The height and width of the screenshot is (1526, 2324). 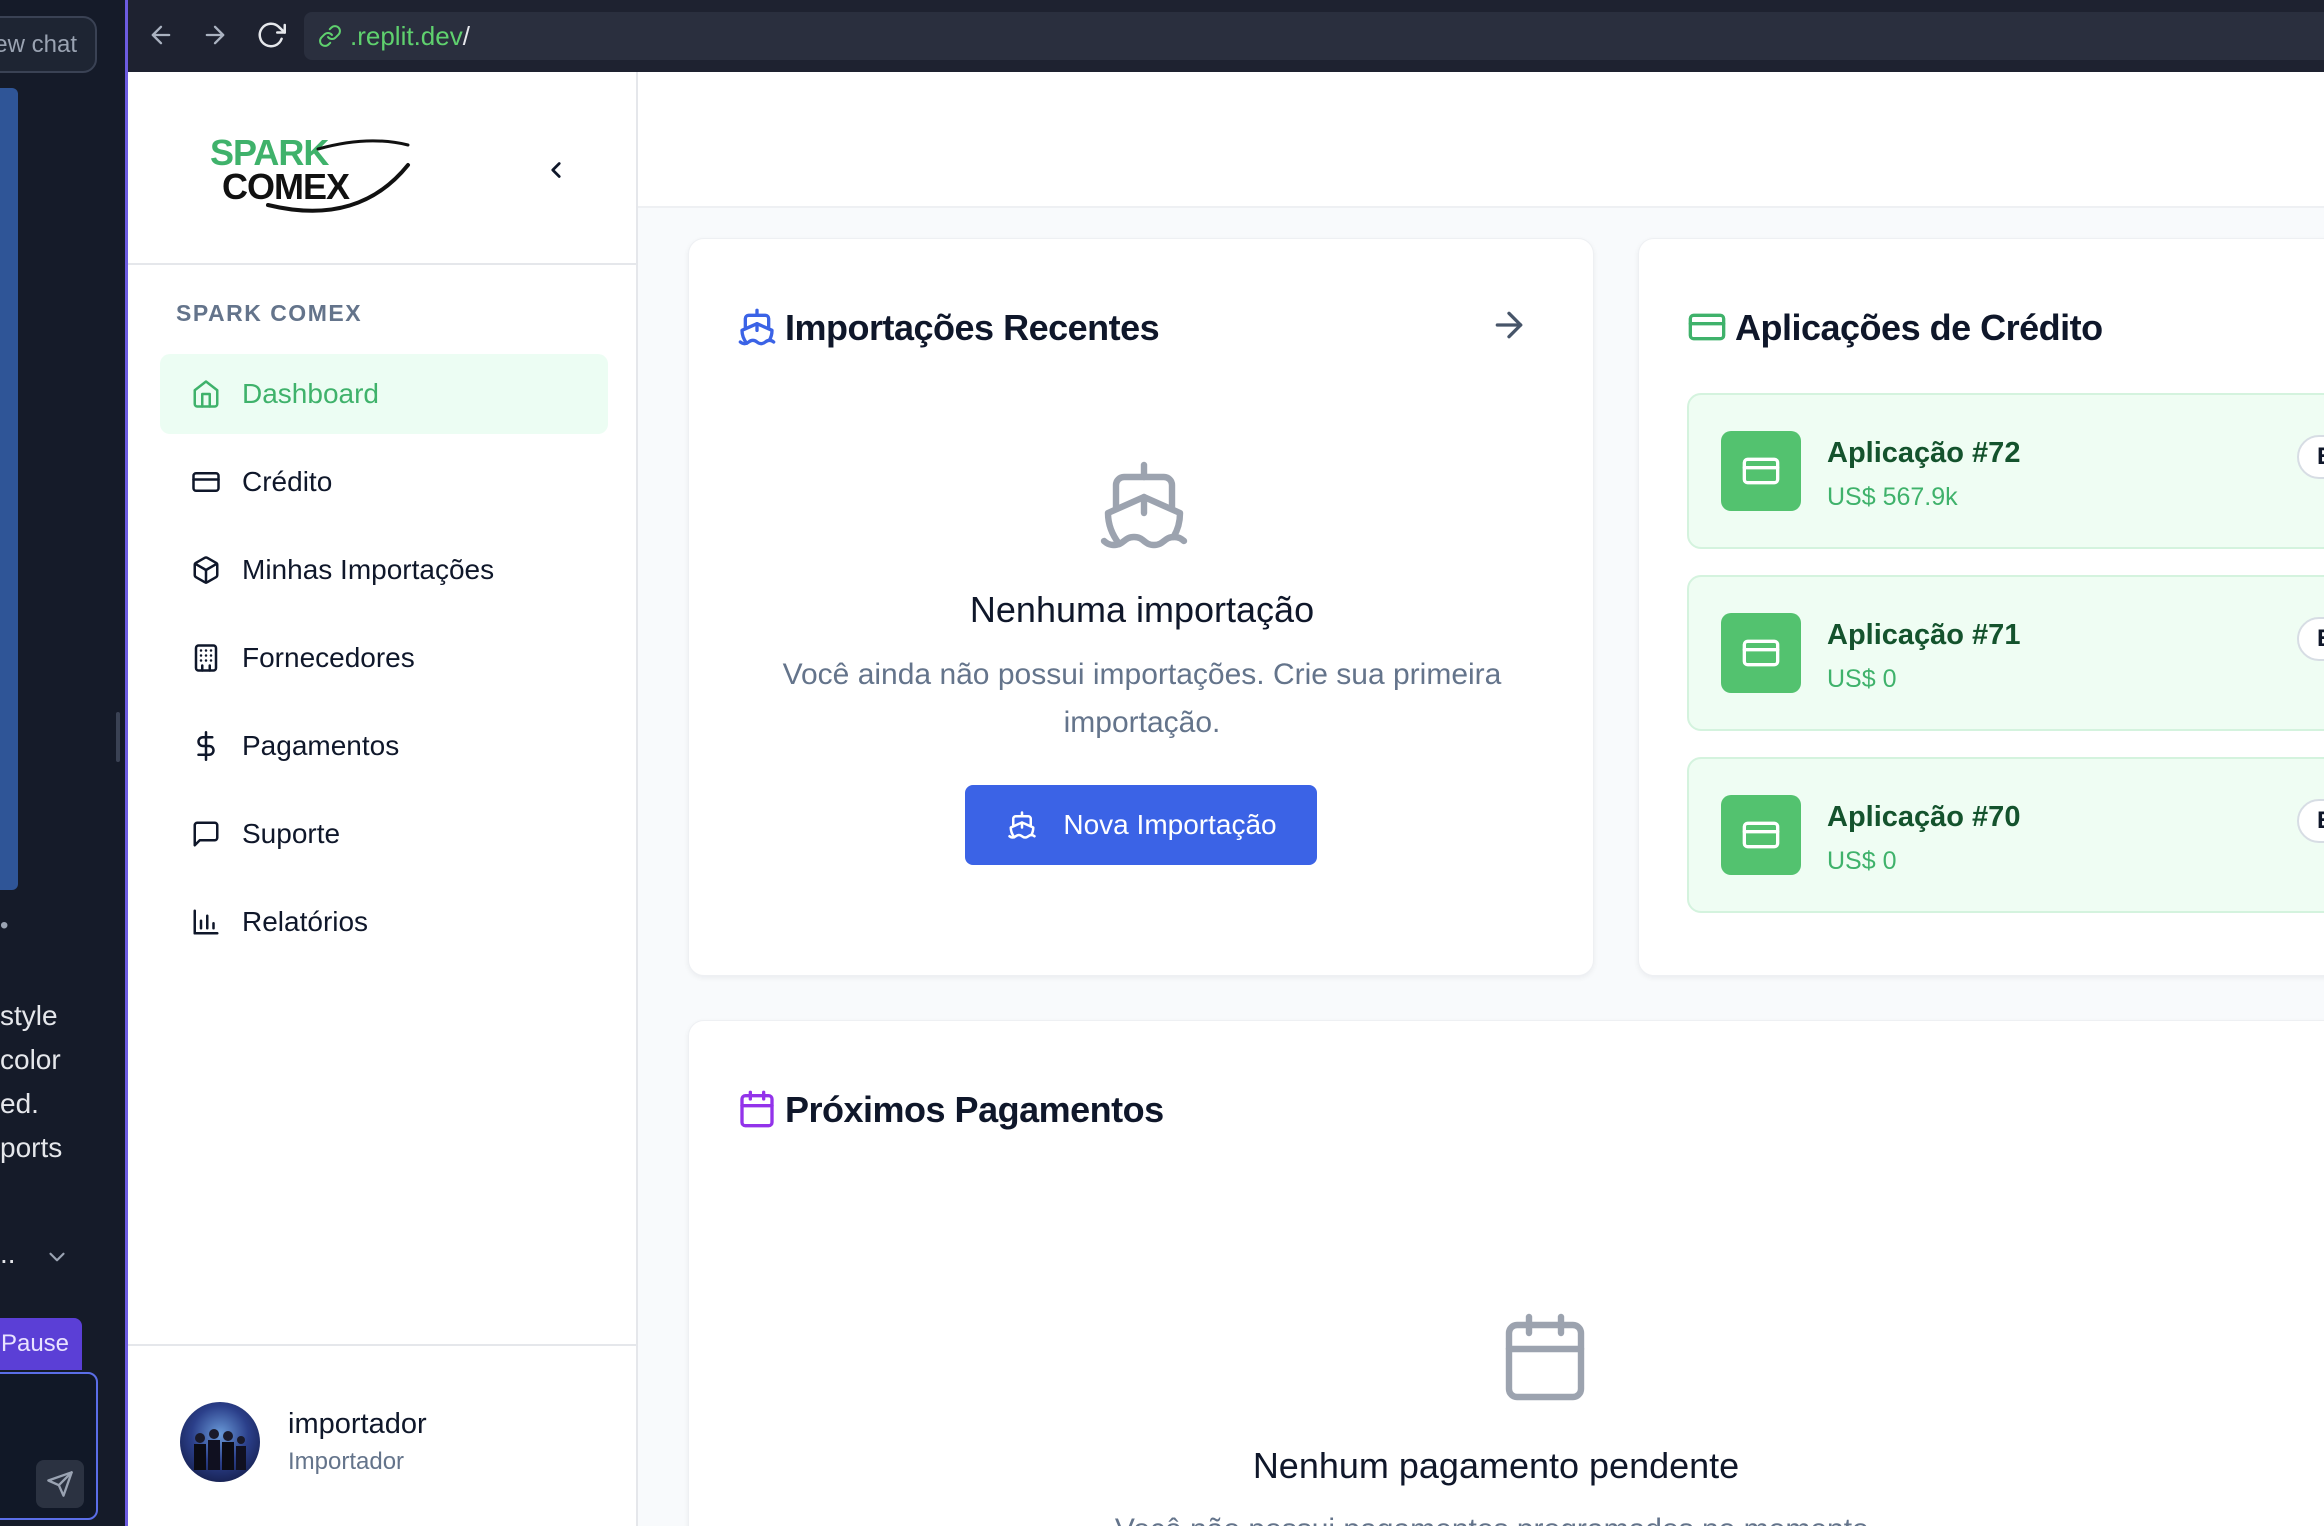 I want to click on sidebar-item-minhas-importacoes: Minhas Importações, so click(x=384, y=570).